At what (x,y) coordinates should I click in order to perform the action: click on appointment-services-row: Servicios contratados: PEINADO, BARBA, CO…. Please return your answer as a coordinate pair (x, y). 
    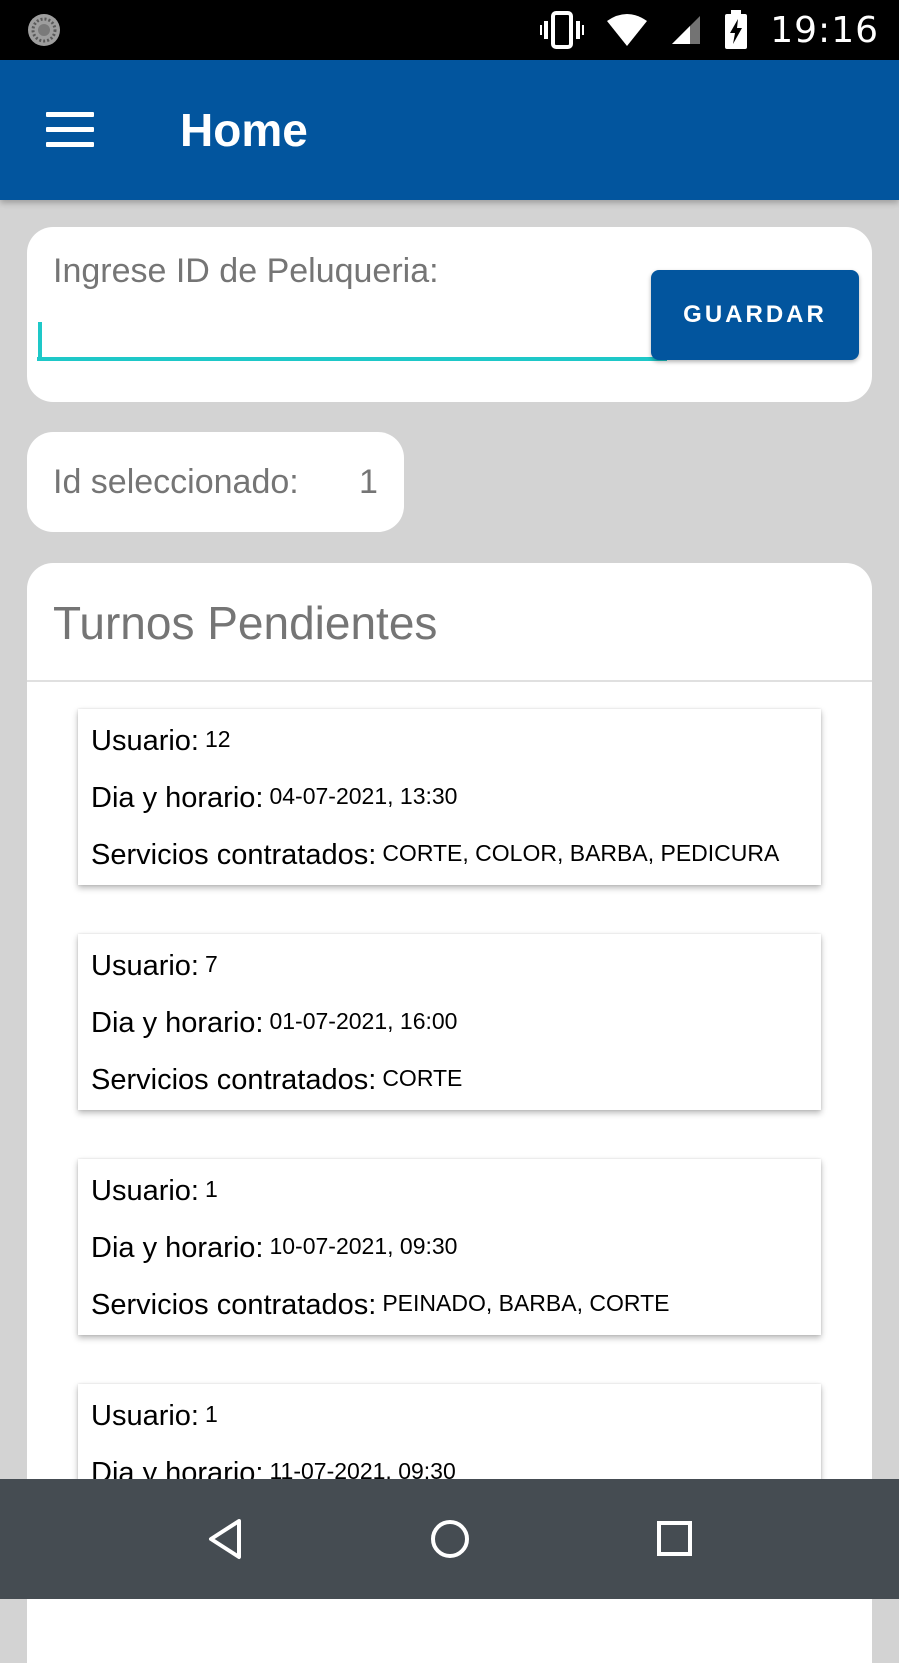
    Looking at the image, I should click on (380, 1305).